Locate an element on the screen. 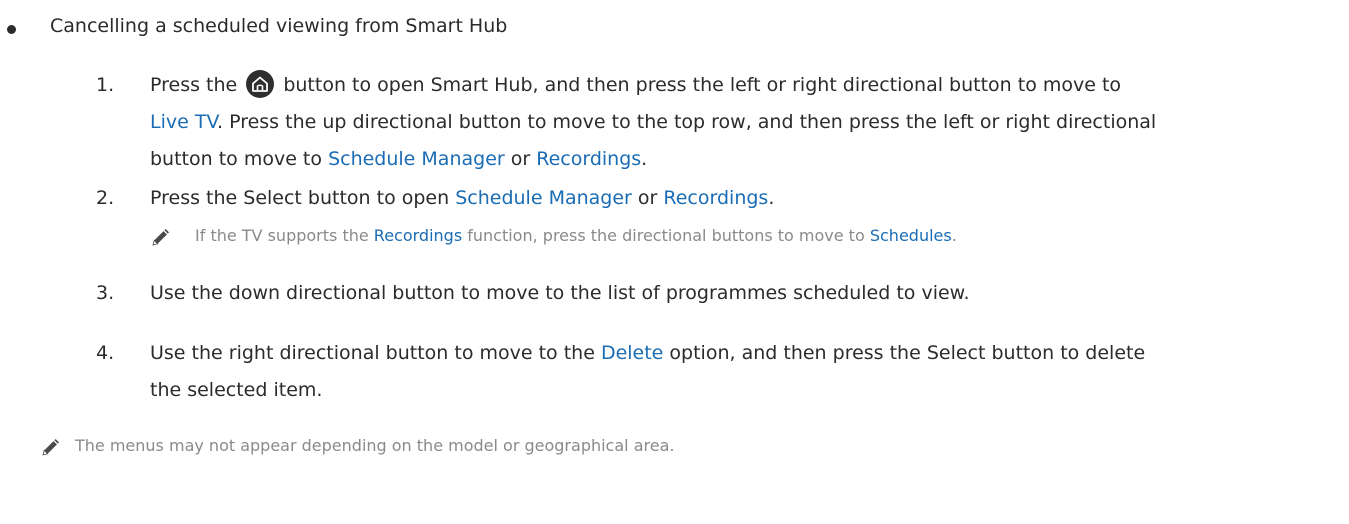  live-tv-link: Live TV is located at coordinates (183, 122).